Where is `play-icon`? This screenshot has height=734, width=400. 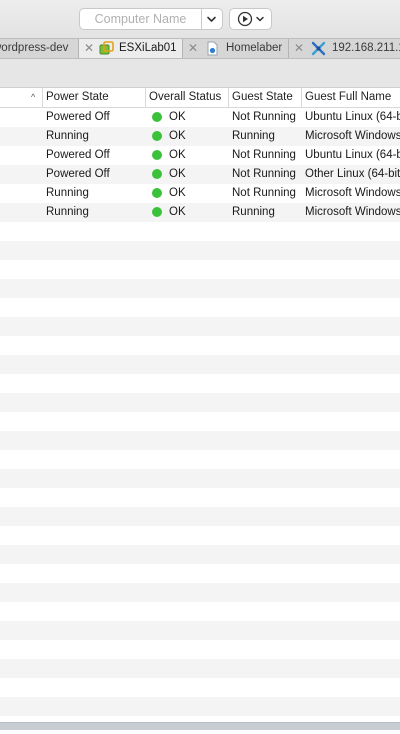 play-icon is located at coordinates (250, 19).